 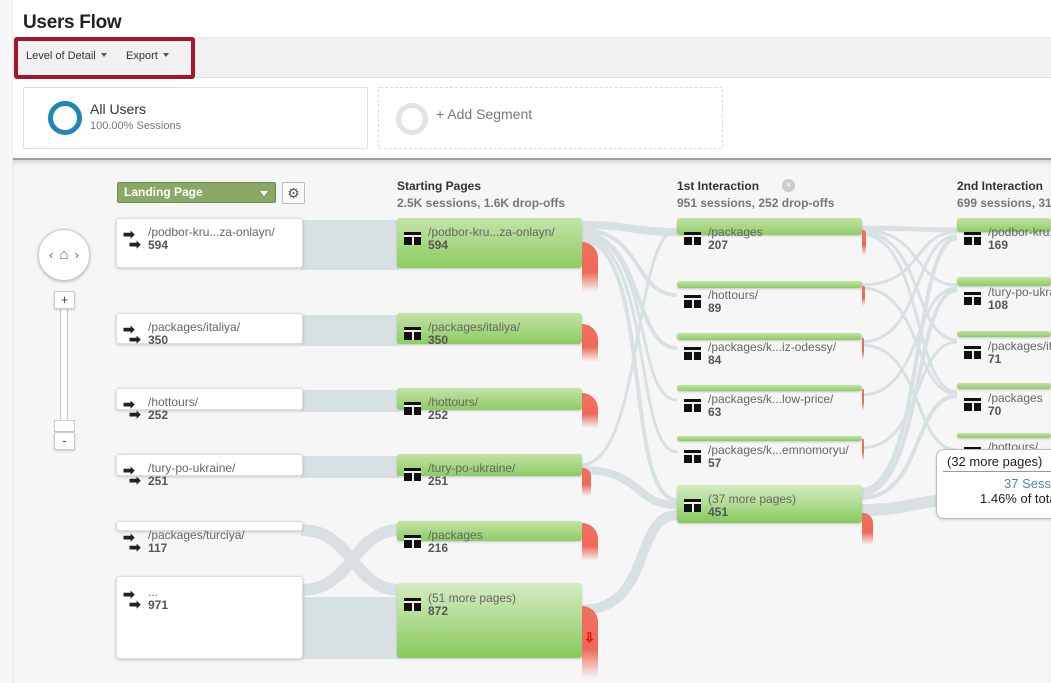 I want to click on gear-icon: ⚙, so click(x=293, y=193).